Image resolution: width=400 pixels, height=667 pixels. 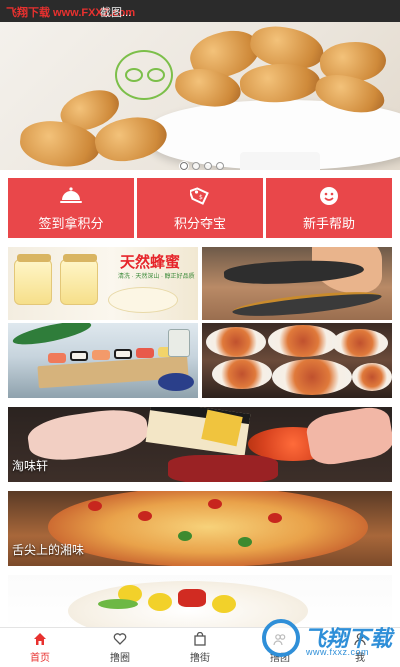 I want to click on price-tag-icon: $, so click(x=200, y=196).